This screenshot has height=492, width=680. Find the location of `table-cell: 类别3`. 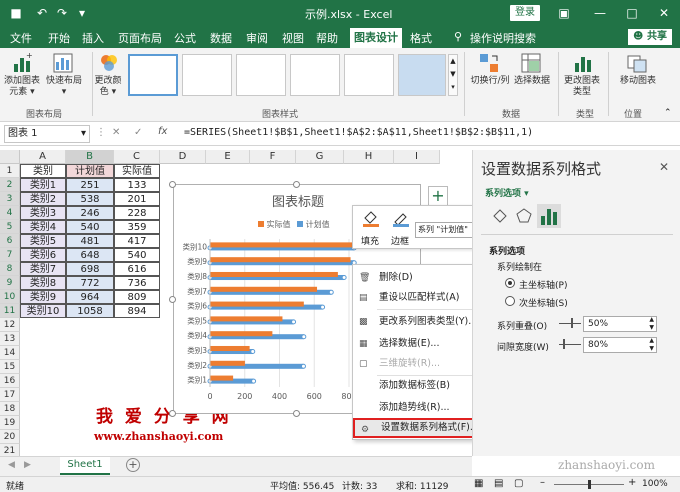

table-cell: 类别3 is located at coordinates (43, 213).